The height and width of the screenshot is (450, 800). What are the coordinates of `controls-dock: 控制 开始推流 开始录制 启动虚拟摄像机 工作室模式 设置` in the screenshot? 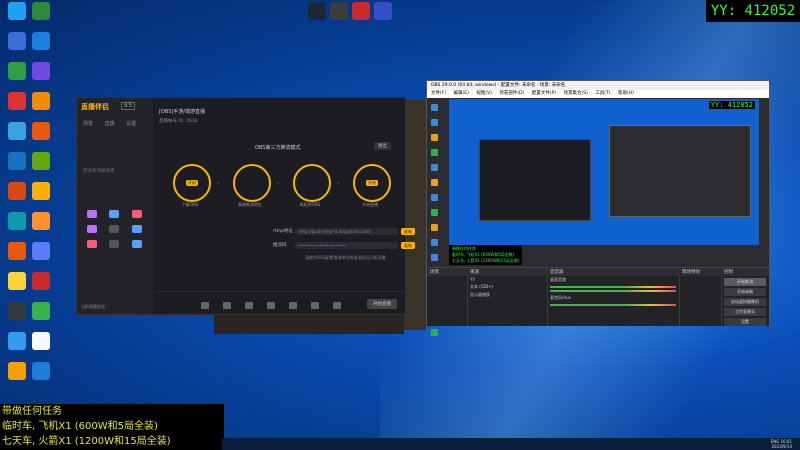 It's located at (745, 297).